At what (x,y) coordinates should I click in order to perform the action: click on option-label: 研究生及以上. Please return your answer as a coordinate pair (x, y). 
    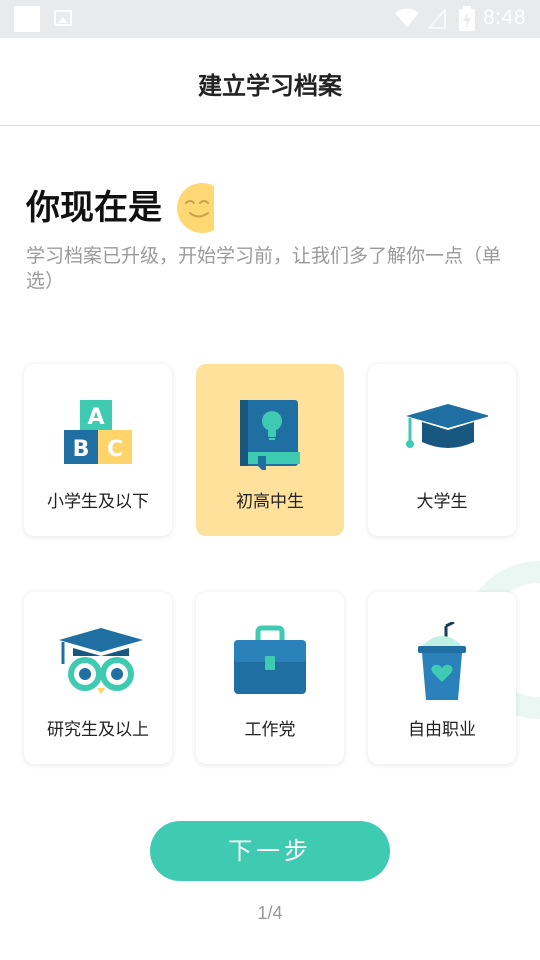
    Looking at the image, I should click on (98, 730).